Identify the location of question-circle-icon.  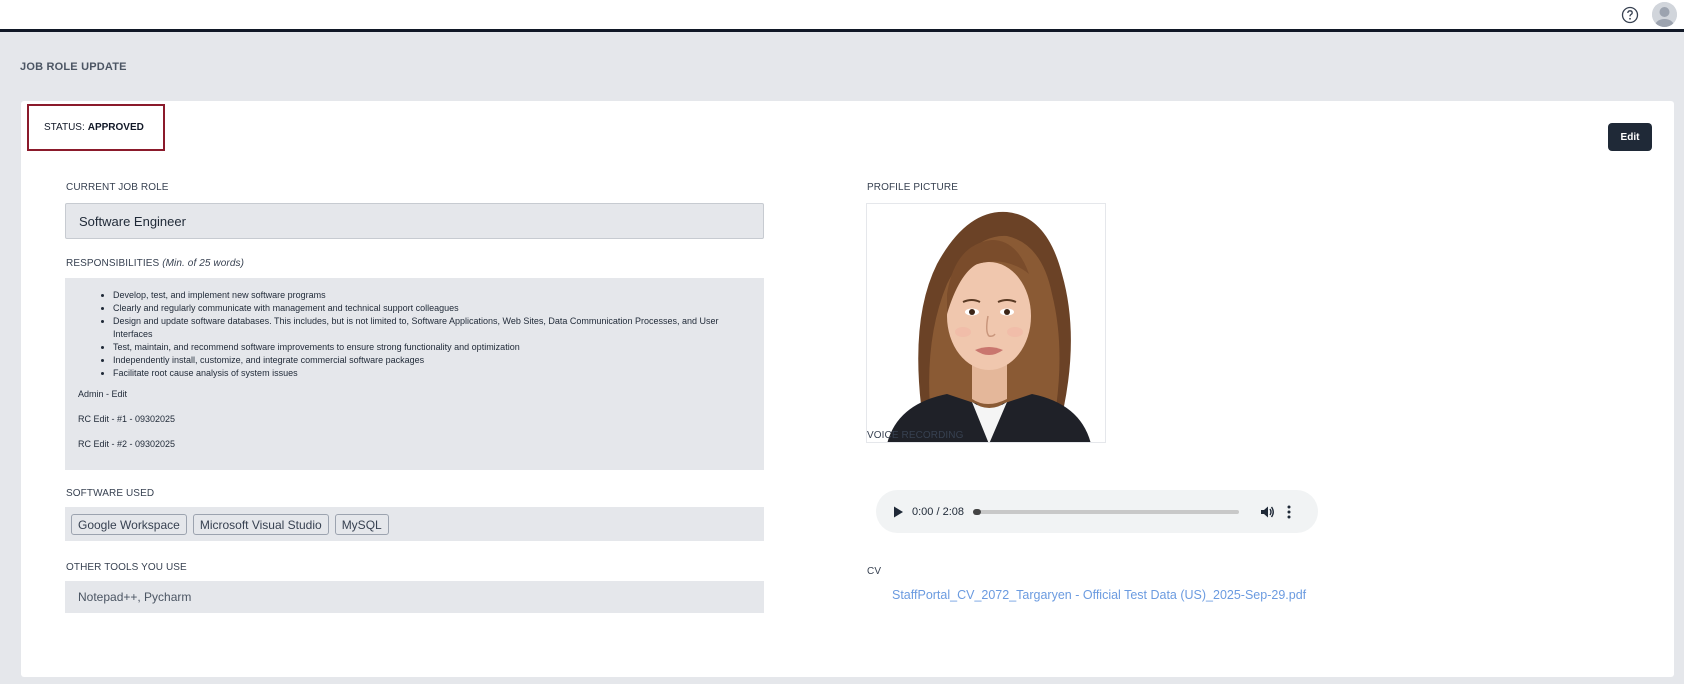
(1630, 15).